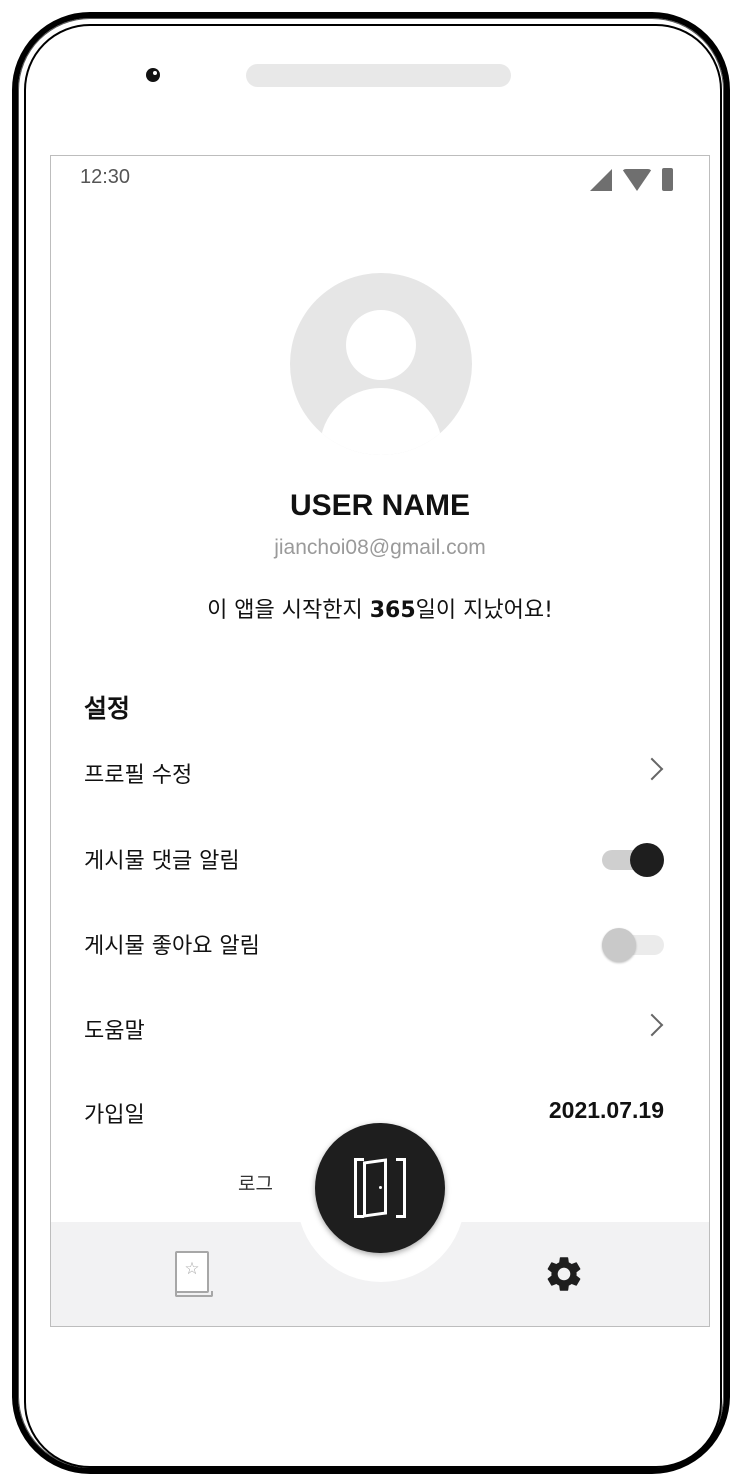 The width and height of the screenshot is (734, 1477). Describe the element at coordinates (378, 75) in the screenshot. I see `speaker-grille` at that location.